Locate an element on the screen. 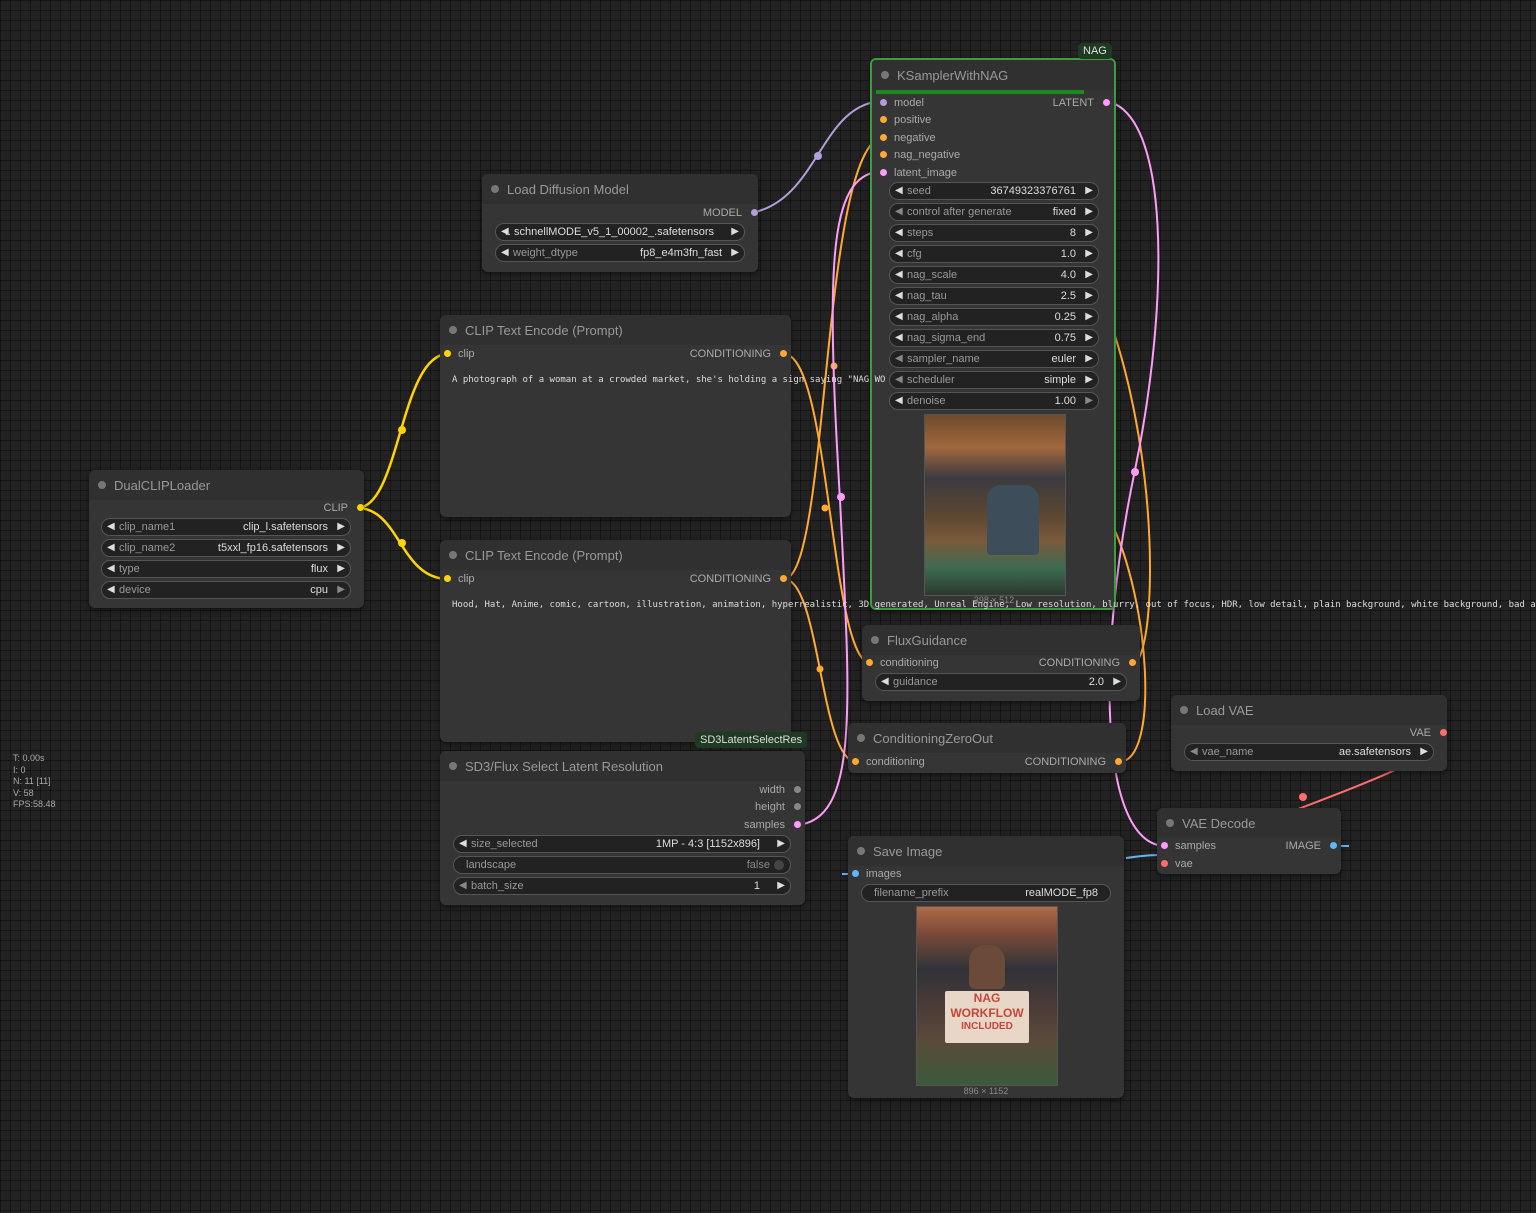 The image size is (1536, 1213). output-image-preview: NAG WORKFLOW INCLUDED is located at coordinates (987, 996).